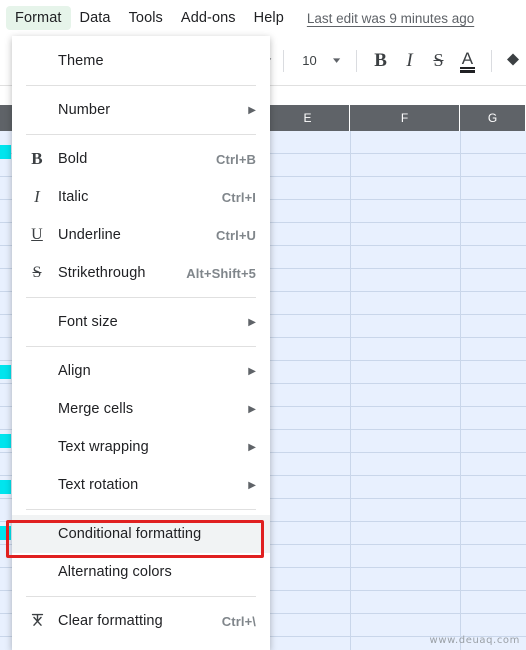 Image resolution: width=526 pixels, height=650 pixels. What do you see at coordinates (236, 235) in the screenshot?
I see `menu-item-shortcut: Ctrl+U` at bounding box center [236, 235].